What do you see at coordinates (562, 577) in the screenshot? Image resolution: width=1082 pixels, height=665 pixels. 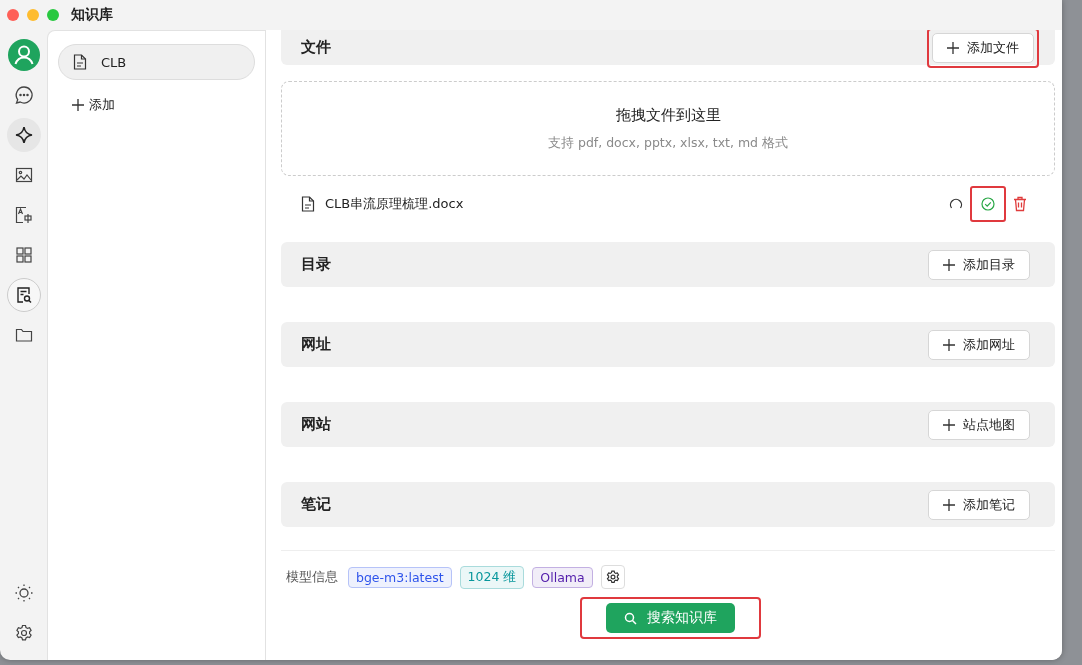 I see `model-tag: Ollama` at bounding box center [562, 577].